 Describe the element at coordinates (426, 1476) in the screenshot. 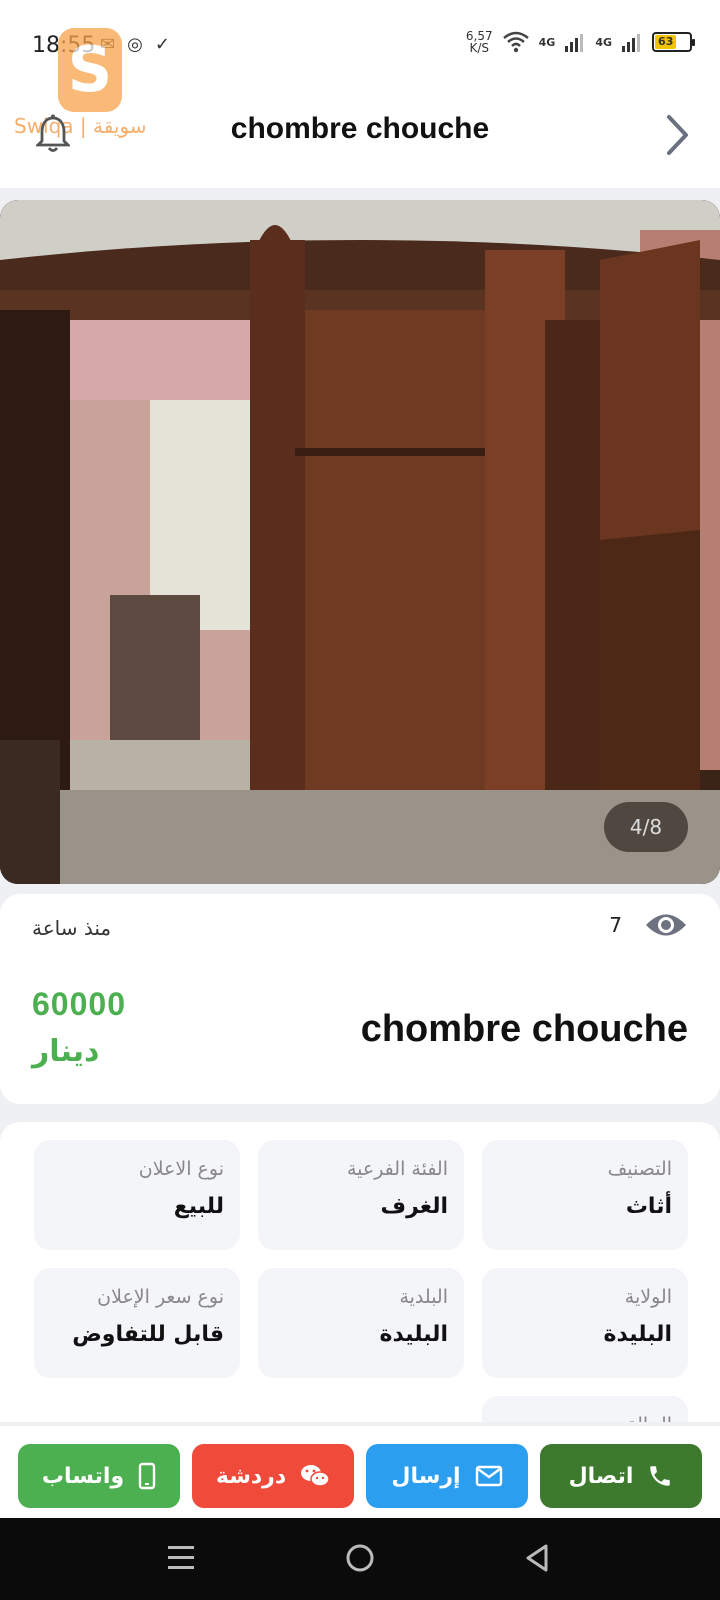

I see `send-label: إرسال` at that location.